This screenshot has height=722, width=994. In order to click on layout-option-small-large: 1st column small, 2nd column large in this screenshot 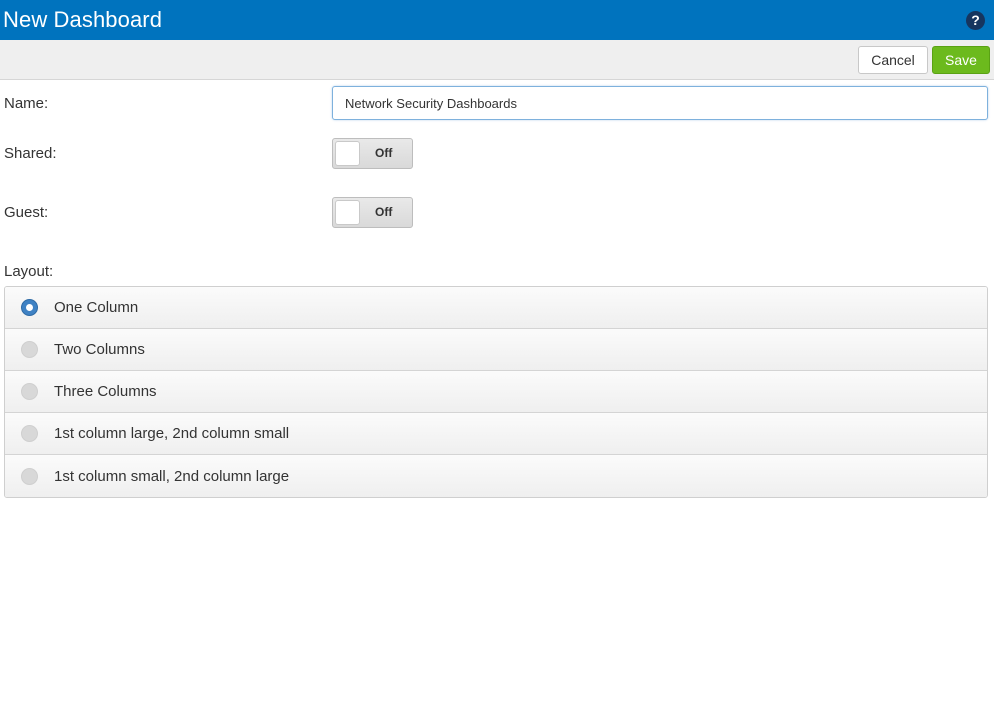, I will do `click(496, 476)`.